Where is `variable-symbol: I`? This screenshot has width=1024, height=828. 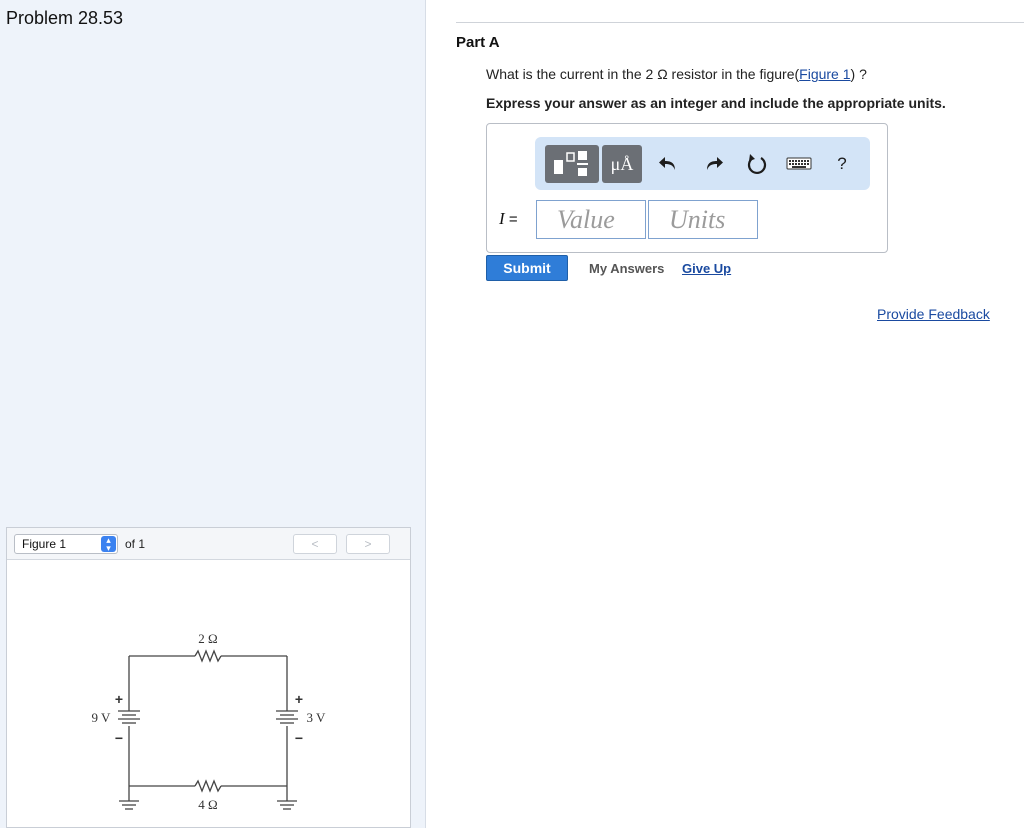 variable-symbol: I is located at coordinates (502, 218).